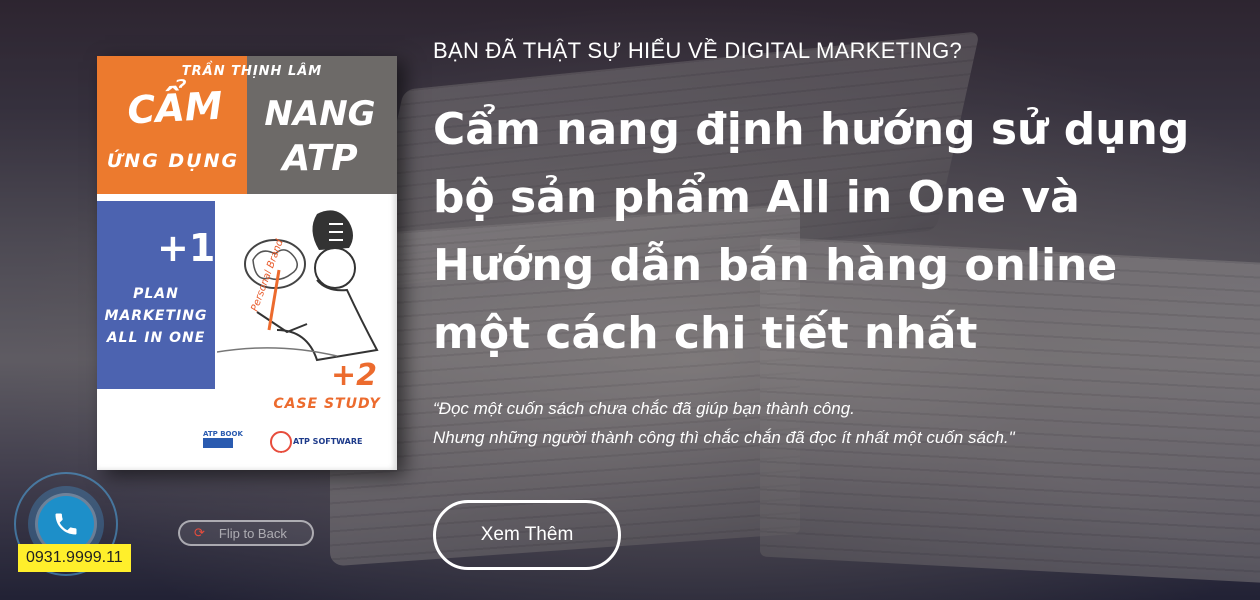  Describe the element at coordinates (327, 441) in the screenshot. I see `logo-atp-software: ATP SOFTWARE` at that location.